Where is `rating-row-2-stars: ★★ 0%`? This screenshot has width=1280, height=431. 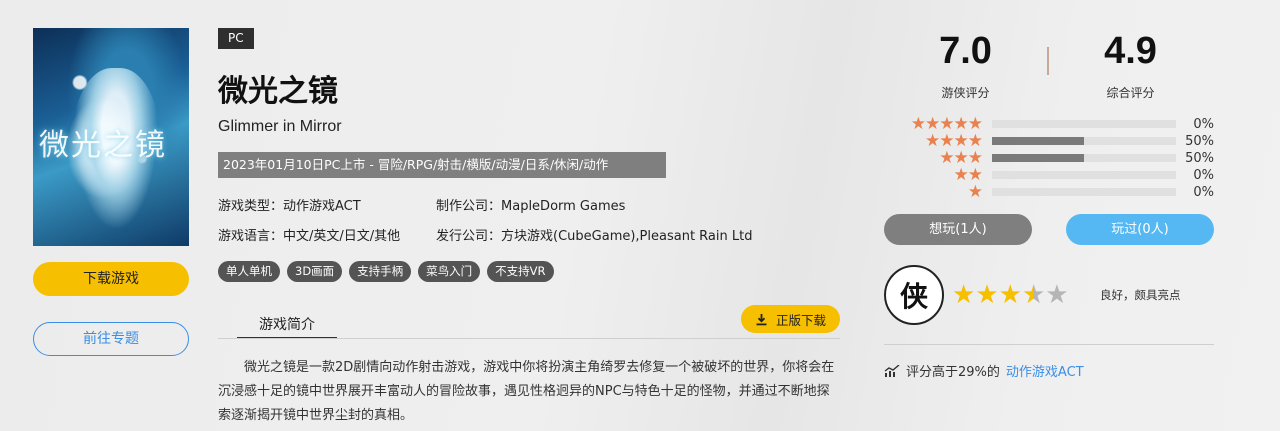 rating-row-2-stars: ★★ 0% is located at coordinates (1049, 175).